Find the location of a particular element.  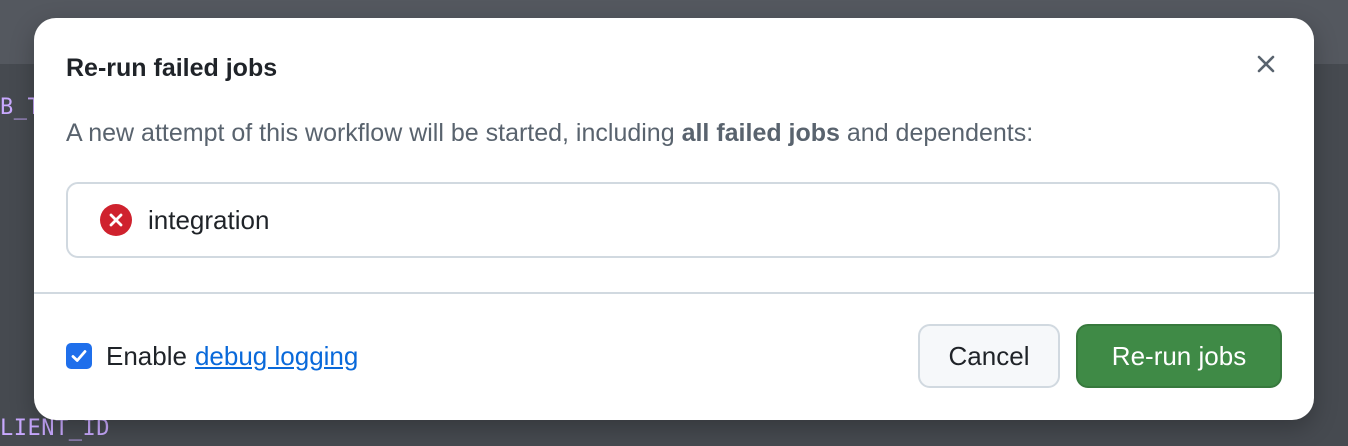

list-item: integration is located at coordinates (184, 220).